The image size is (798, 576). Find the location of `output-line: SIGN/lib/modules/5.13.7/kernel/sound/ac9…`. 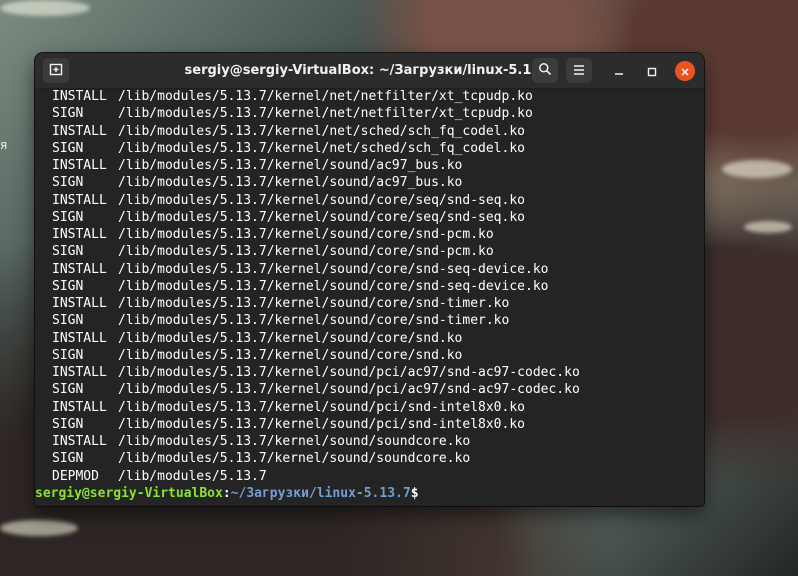

output-line: SIGN/lib/modules/5.13.7/kernel/sound/ac9… is located at coordinates (369, 183).